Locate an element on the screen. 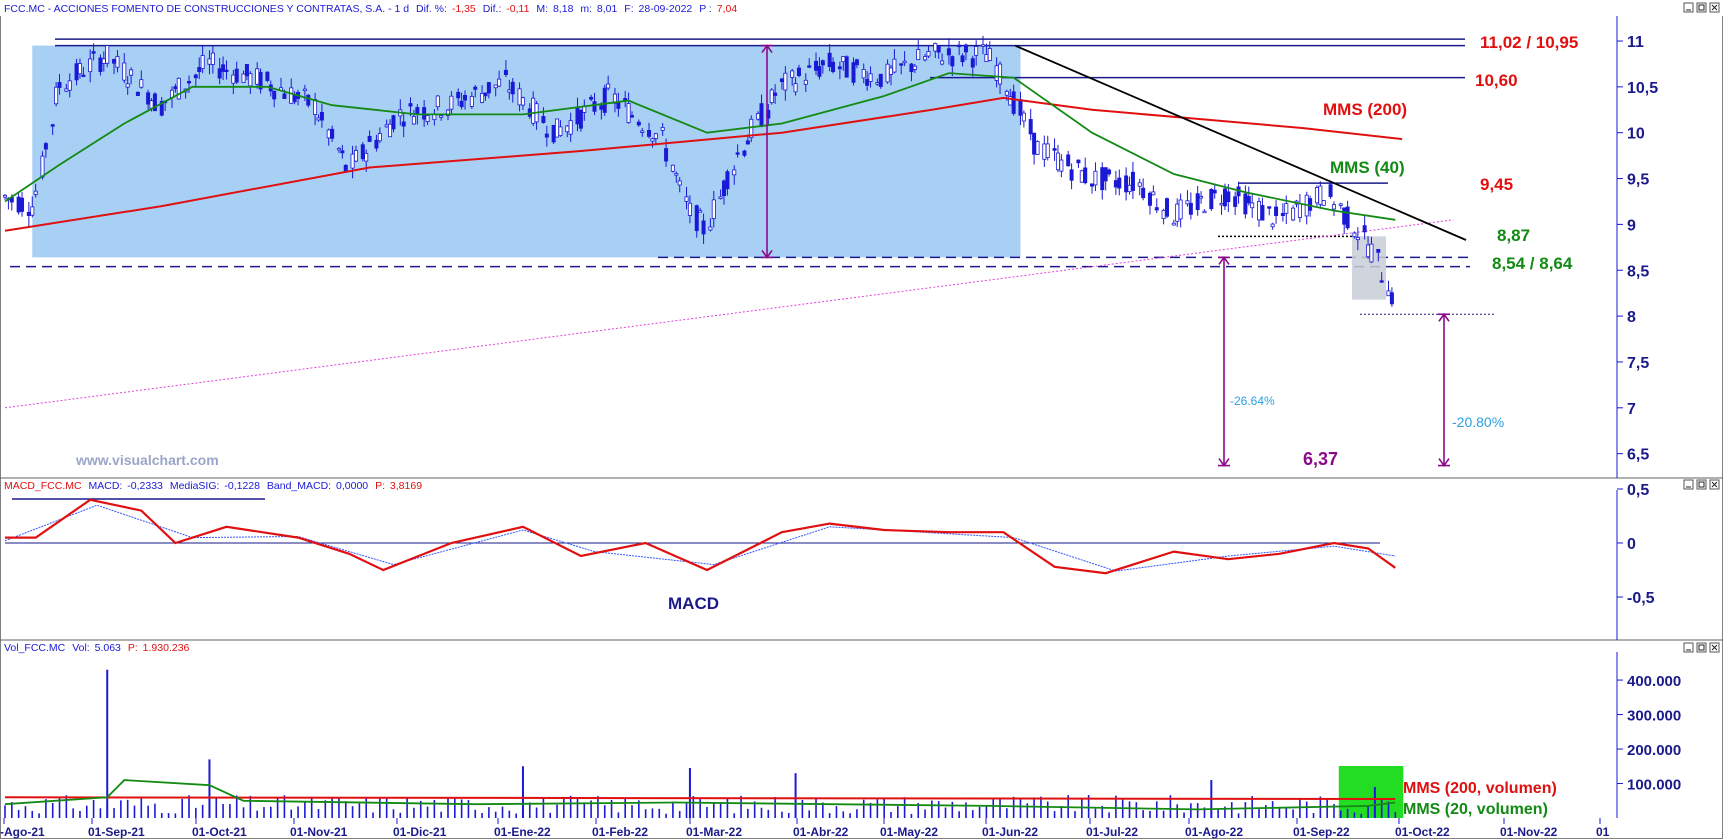 The height and width of the screenshot is (839, 1723). price-info-difpct: -1,35 is located at coordinates (464, 9).